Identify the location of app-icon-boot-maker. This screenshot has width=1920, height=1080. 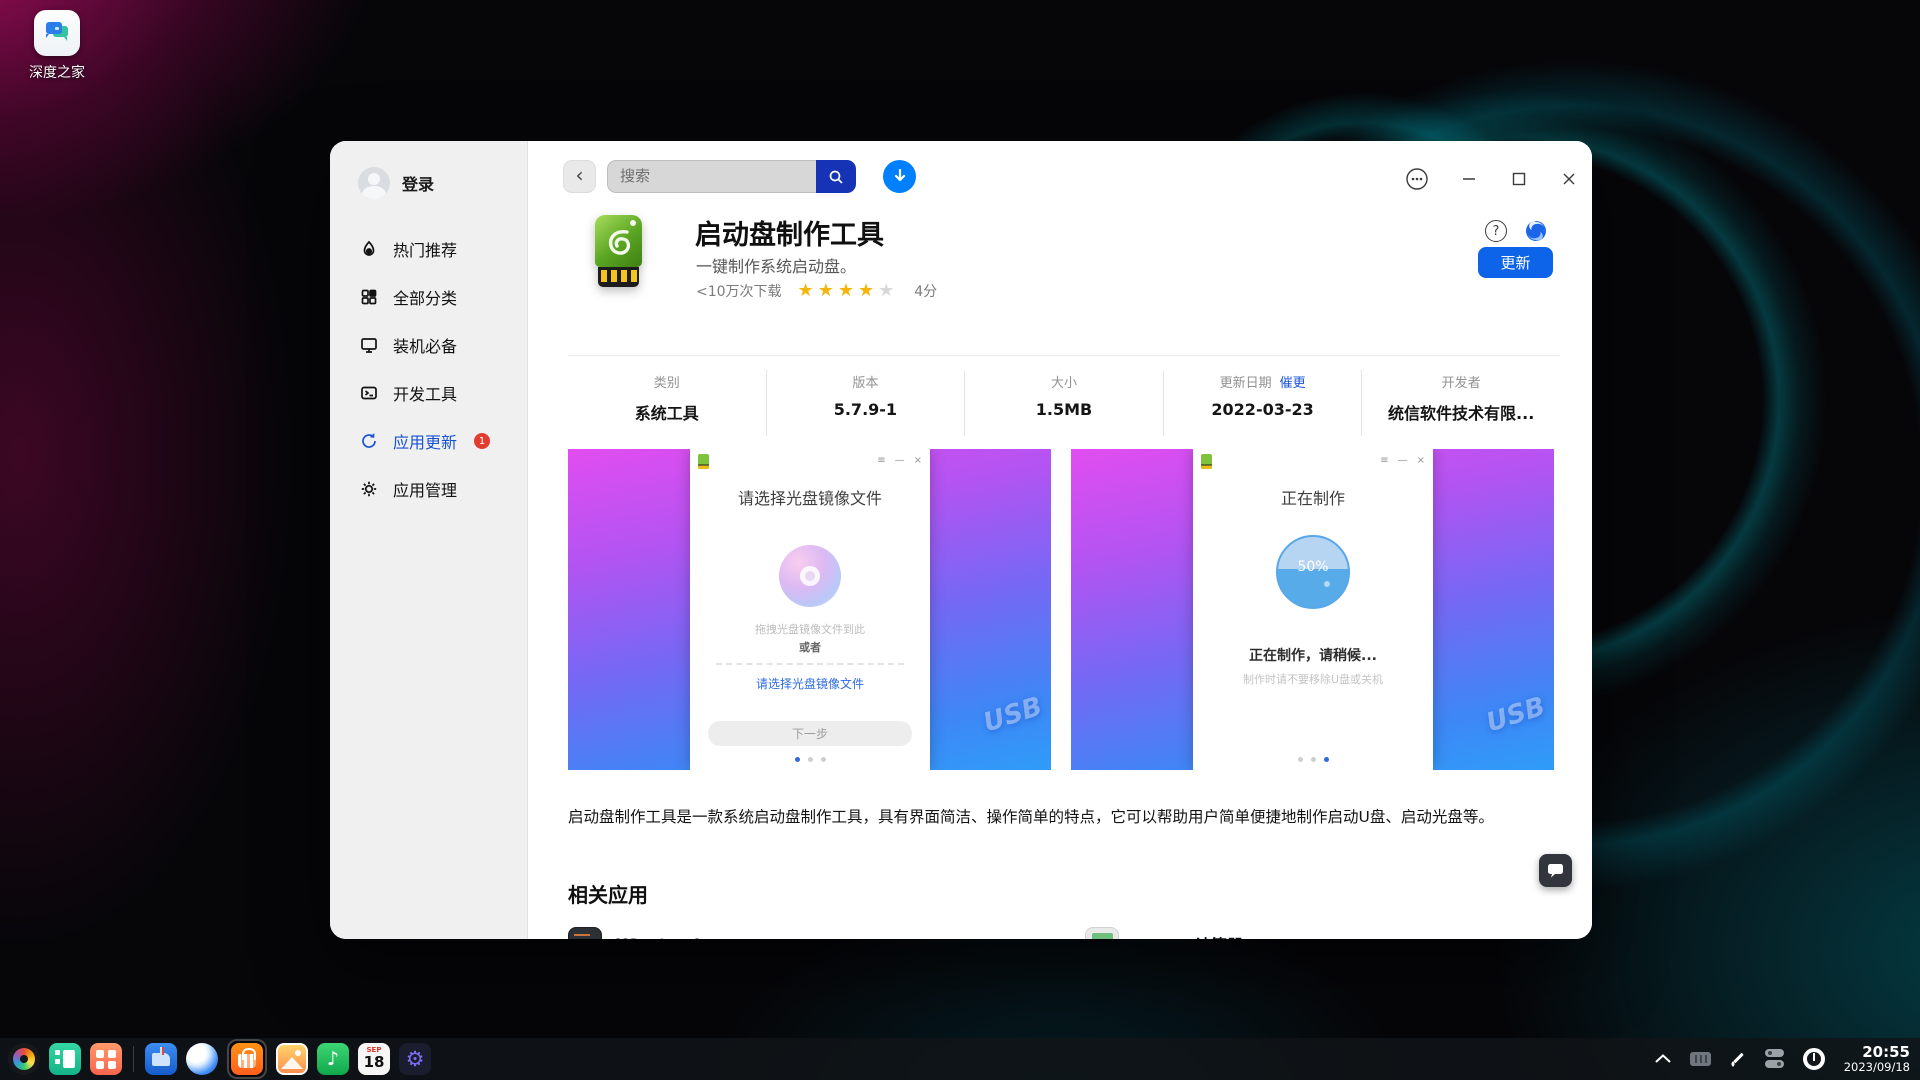
(618, 251).